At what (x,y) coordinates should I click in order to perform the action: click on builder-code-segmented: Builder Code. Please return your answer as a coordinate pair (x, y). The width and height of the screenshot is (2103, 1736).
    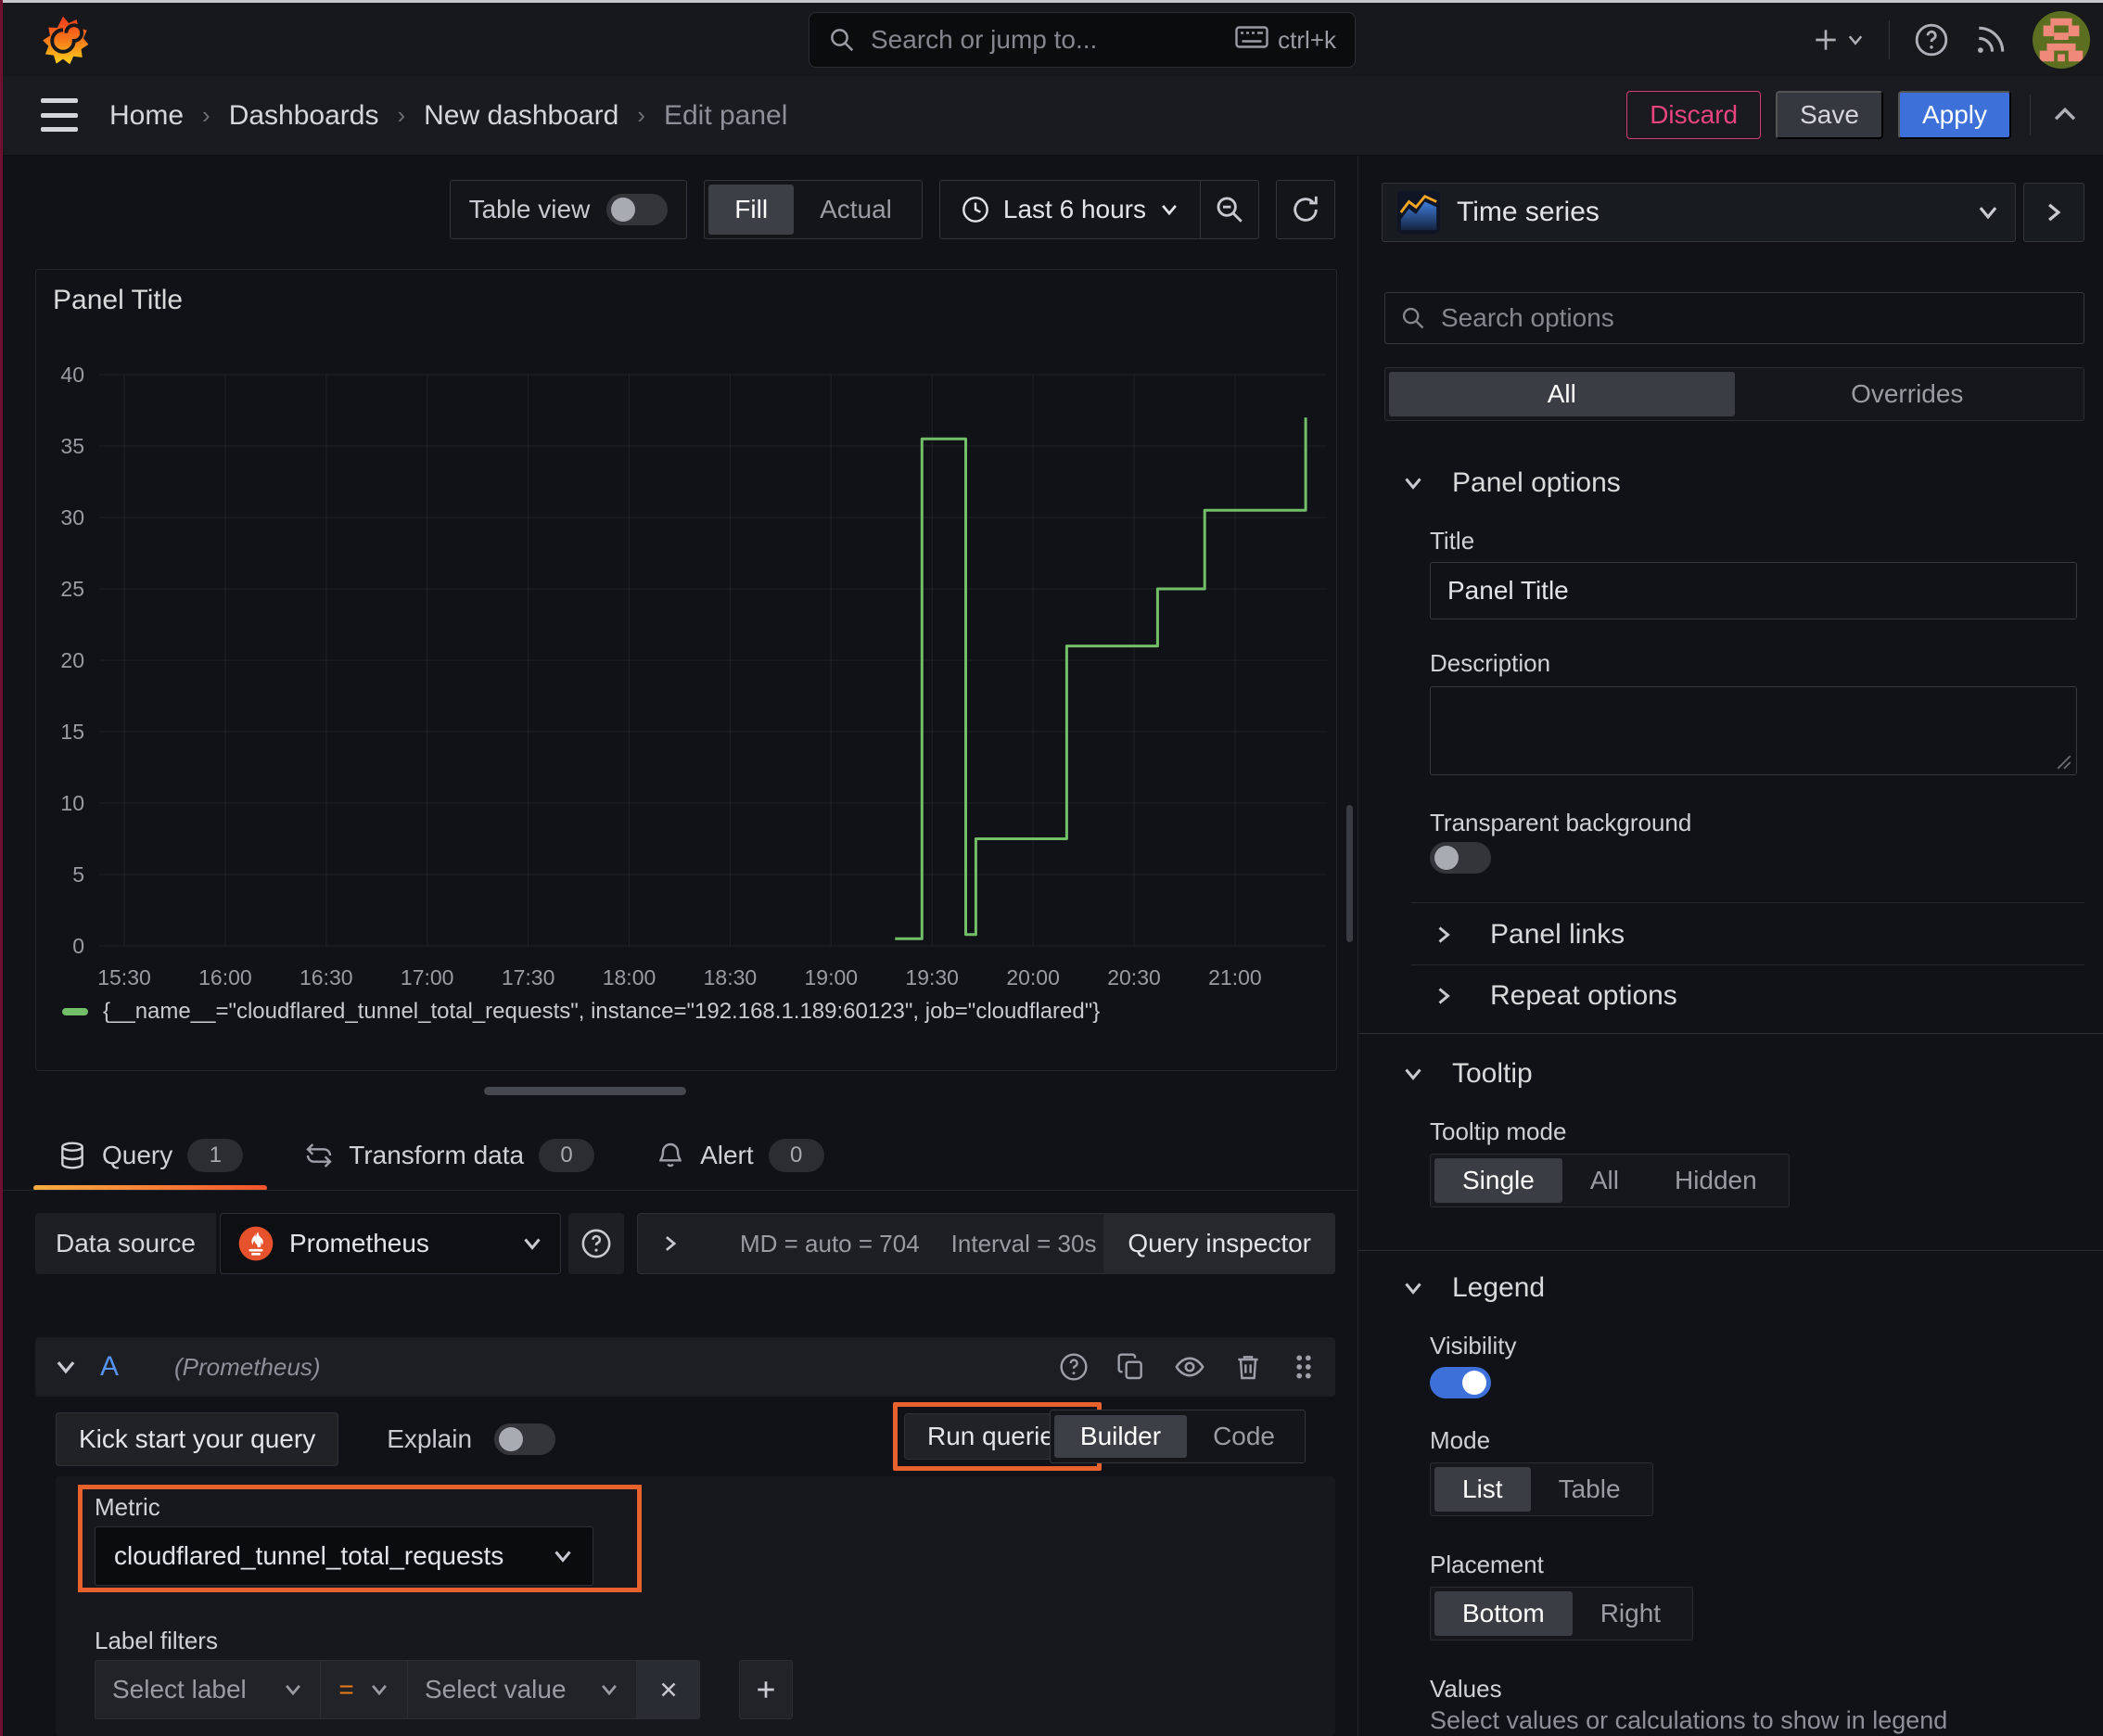
    Looking at the image, I should click on (1177, 1436).